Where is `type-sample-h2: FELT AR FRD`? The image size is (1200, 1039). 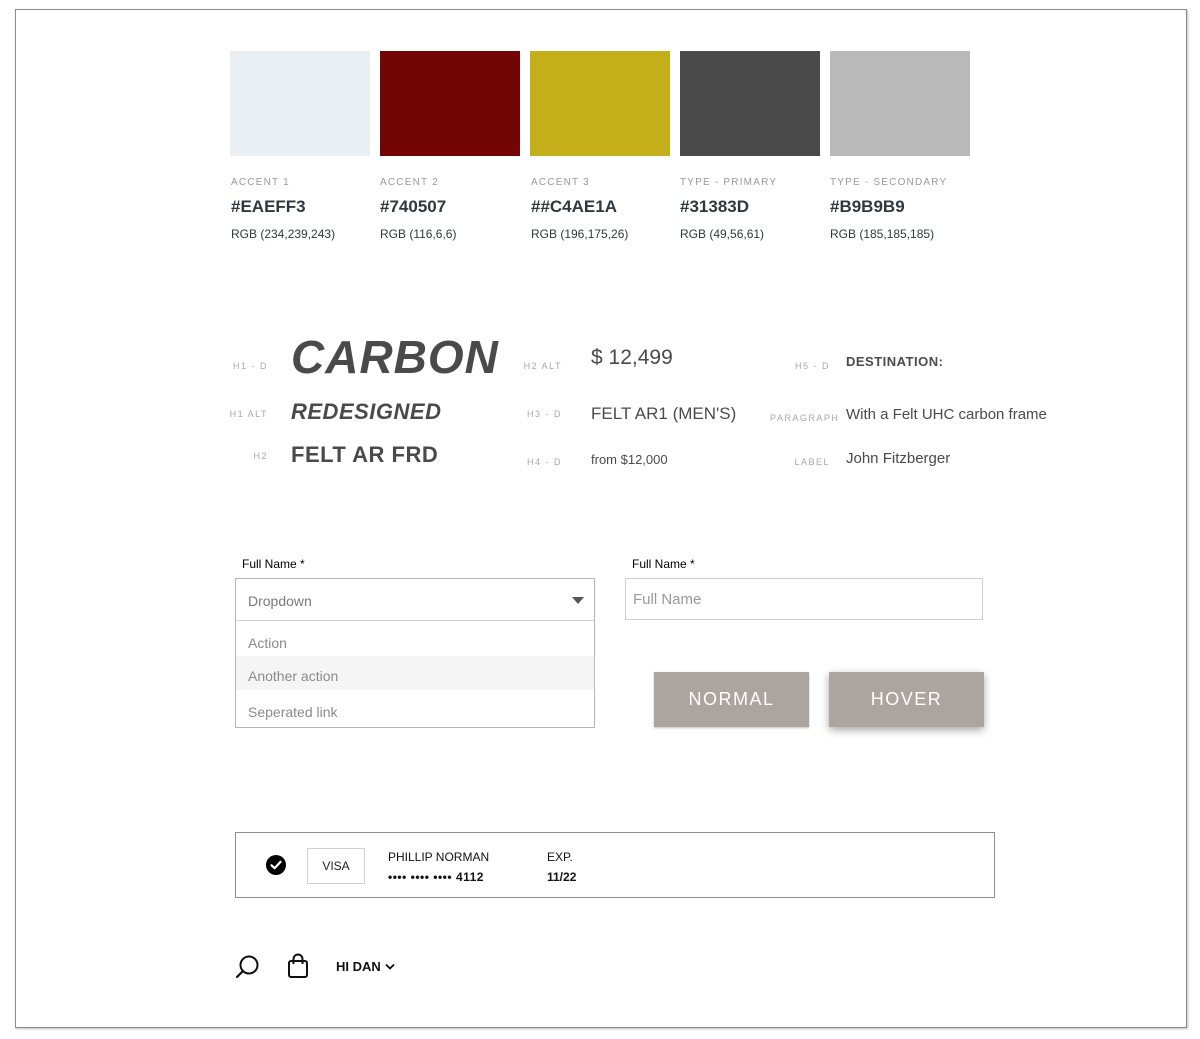 type-sample-h2: FELT AR FRD is located at coordinates (365, 454).